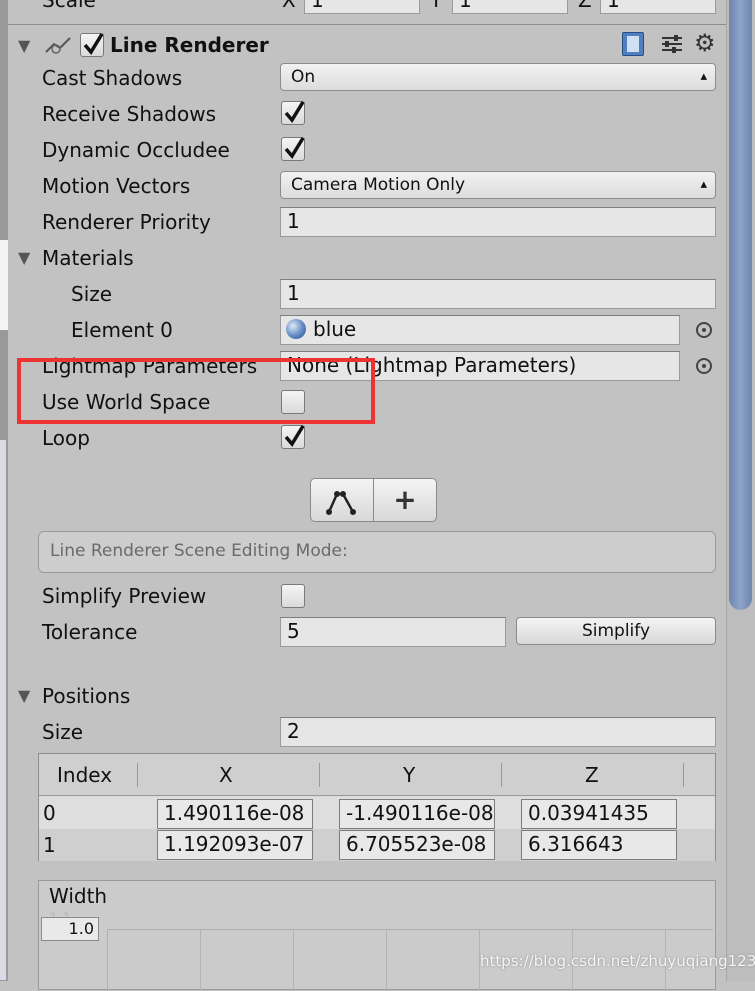  Describe the element at coordinates (480, 330) in the screenshot. I see `element-0-field: blue` at that location.